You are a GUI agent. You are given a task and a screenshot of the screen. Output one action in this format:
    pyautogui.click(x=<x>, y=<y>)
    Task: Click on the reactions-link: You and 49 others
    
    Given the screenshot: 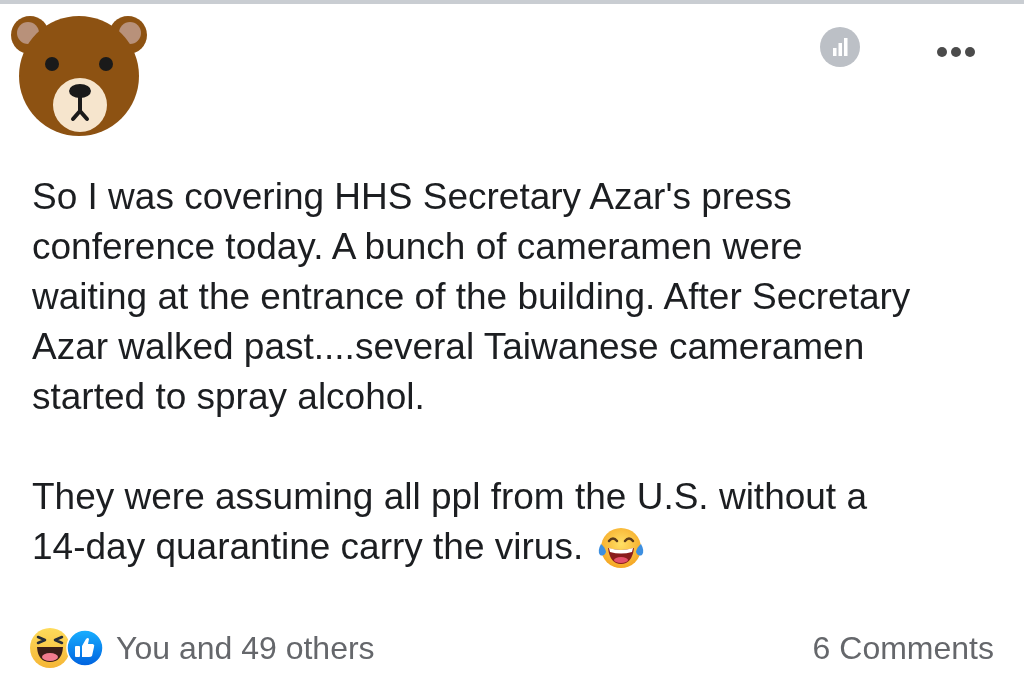 What is the action you would take?
    pyautogui.click(x=245, y=648)
    